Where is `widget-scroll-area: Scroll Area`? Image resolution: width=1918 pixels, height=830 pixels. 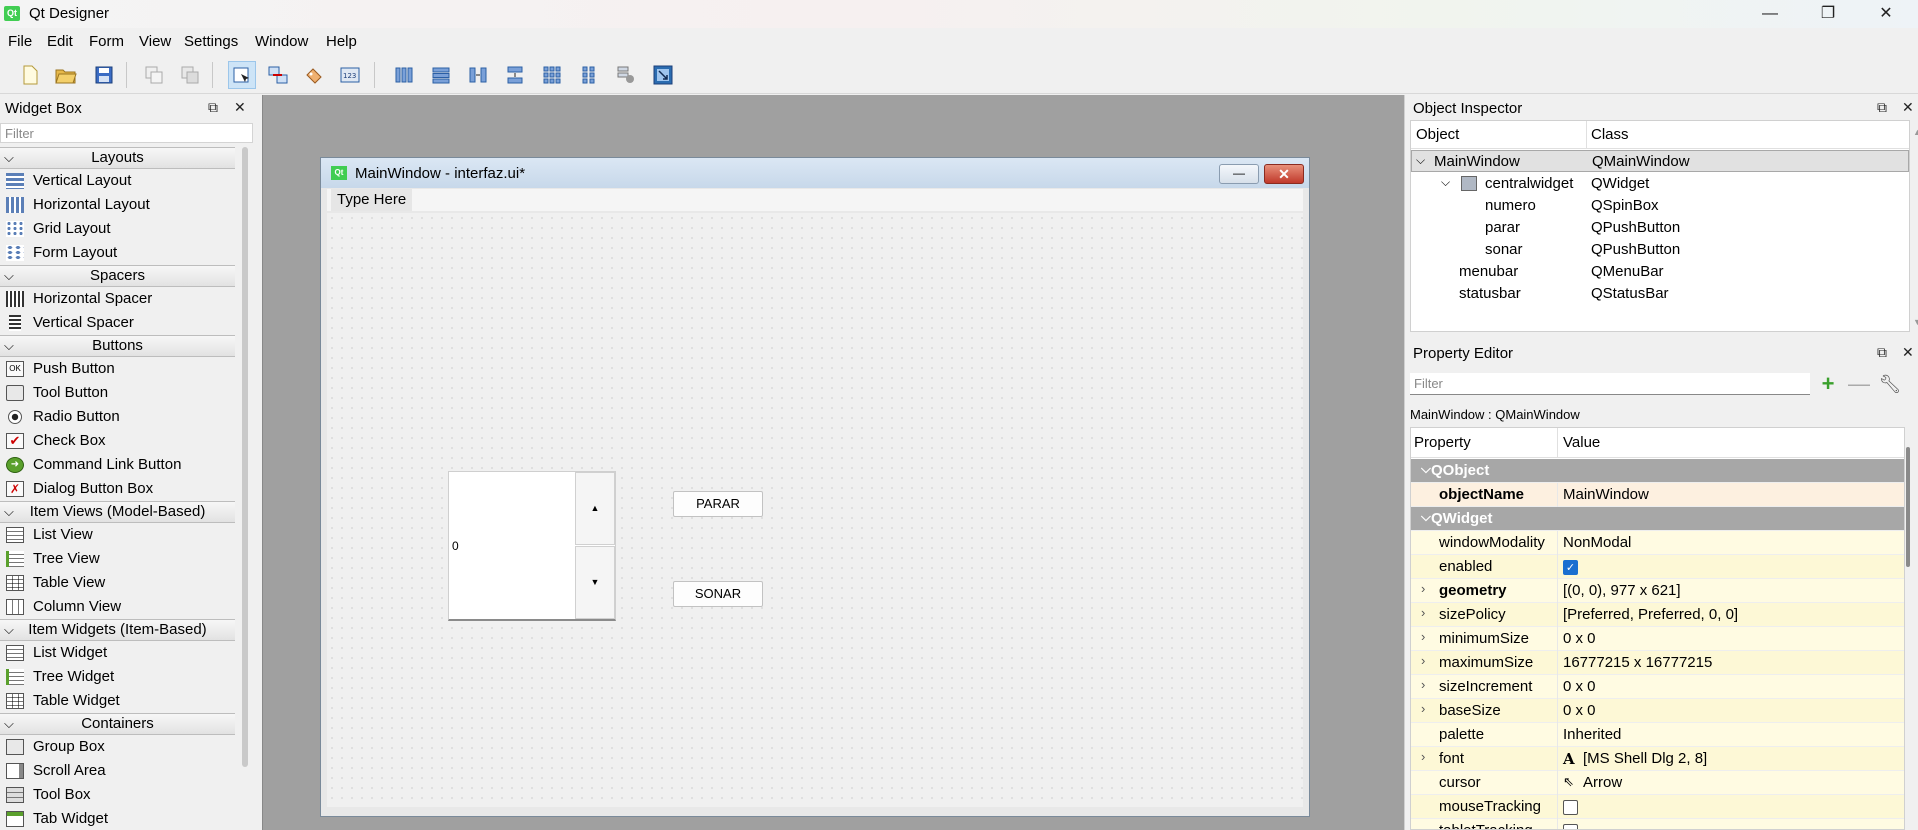
widget-scroll-area: Scroll Area is located at coordinates (117, 771).